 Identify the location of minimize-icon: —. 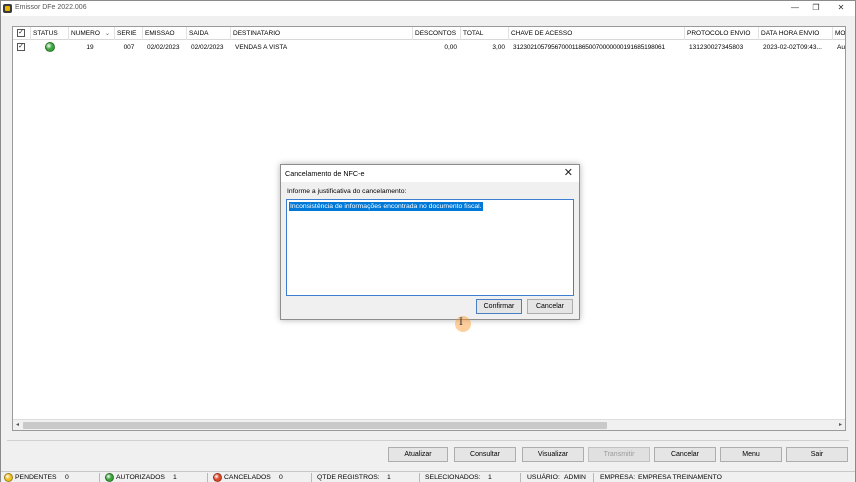
(795, 8).